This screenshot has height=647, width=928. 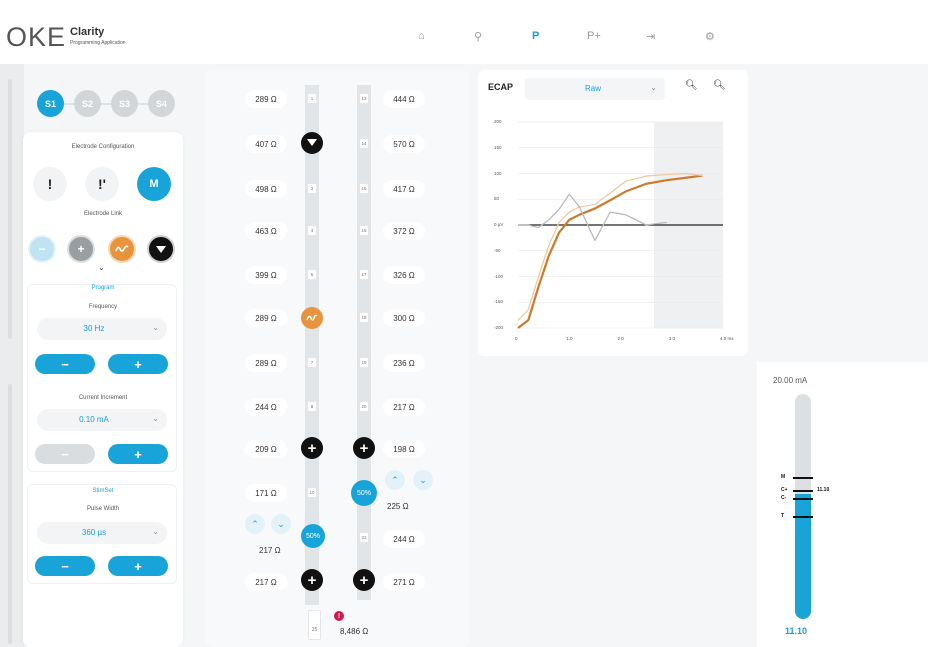 I want to click on export-icon: ⇥, so click(x=650, y=36).